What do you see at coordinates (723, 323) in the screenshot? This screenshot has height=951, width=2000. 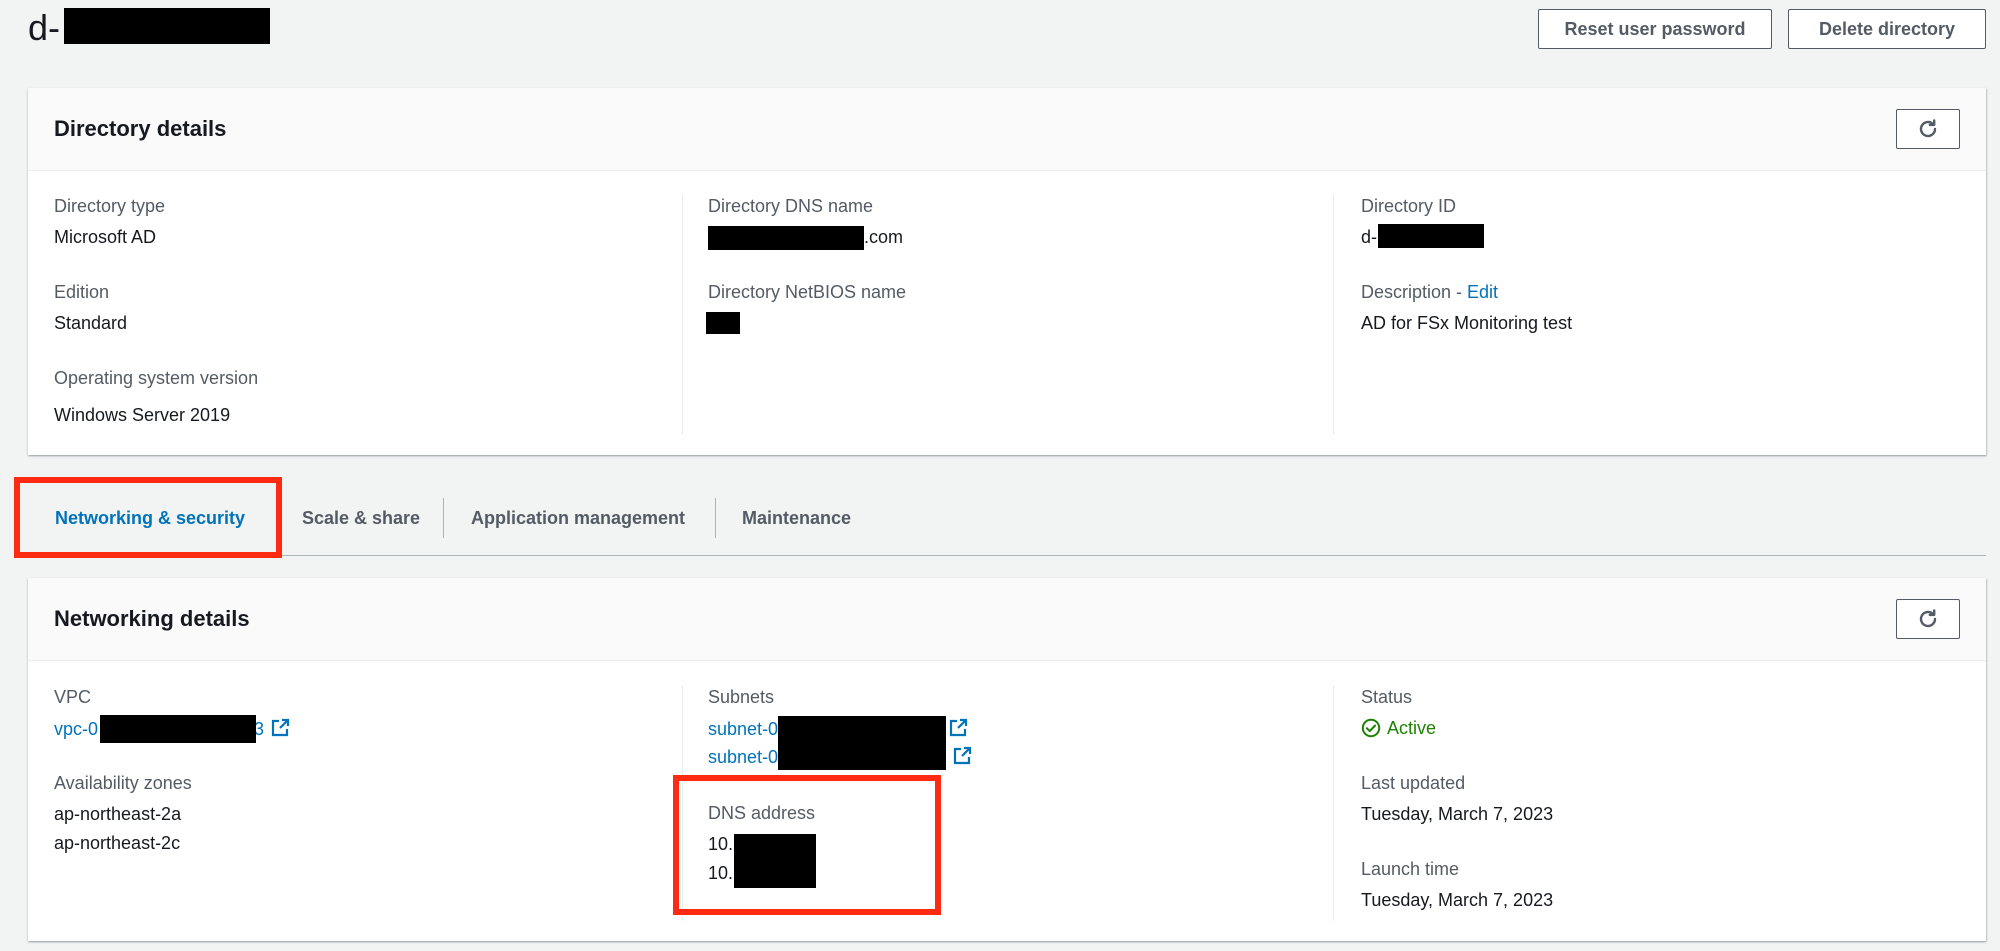 I see `redacted-netbios-name` at bounding box center [723, 323].